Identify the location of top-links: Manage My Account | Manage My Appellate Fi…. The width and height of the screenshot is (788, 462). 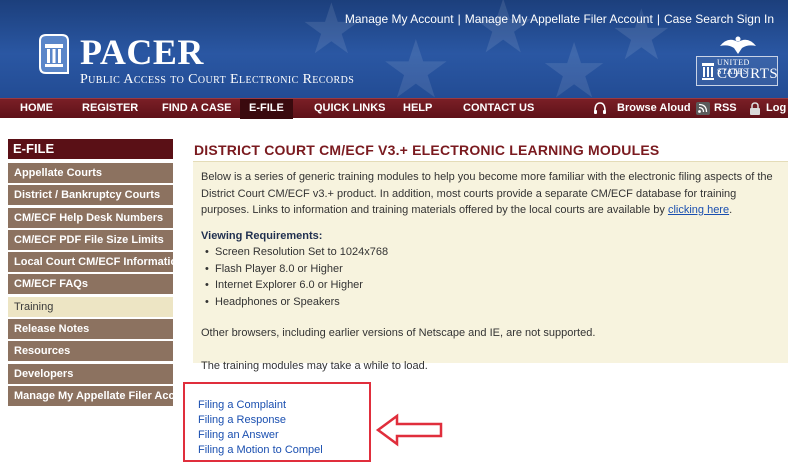
(559, 19).